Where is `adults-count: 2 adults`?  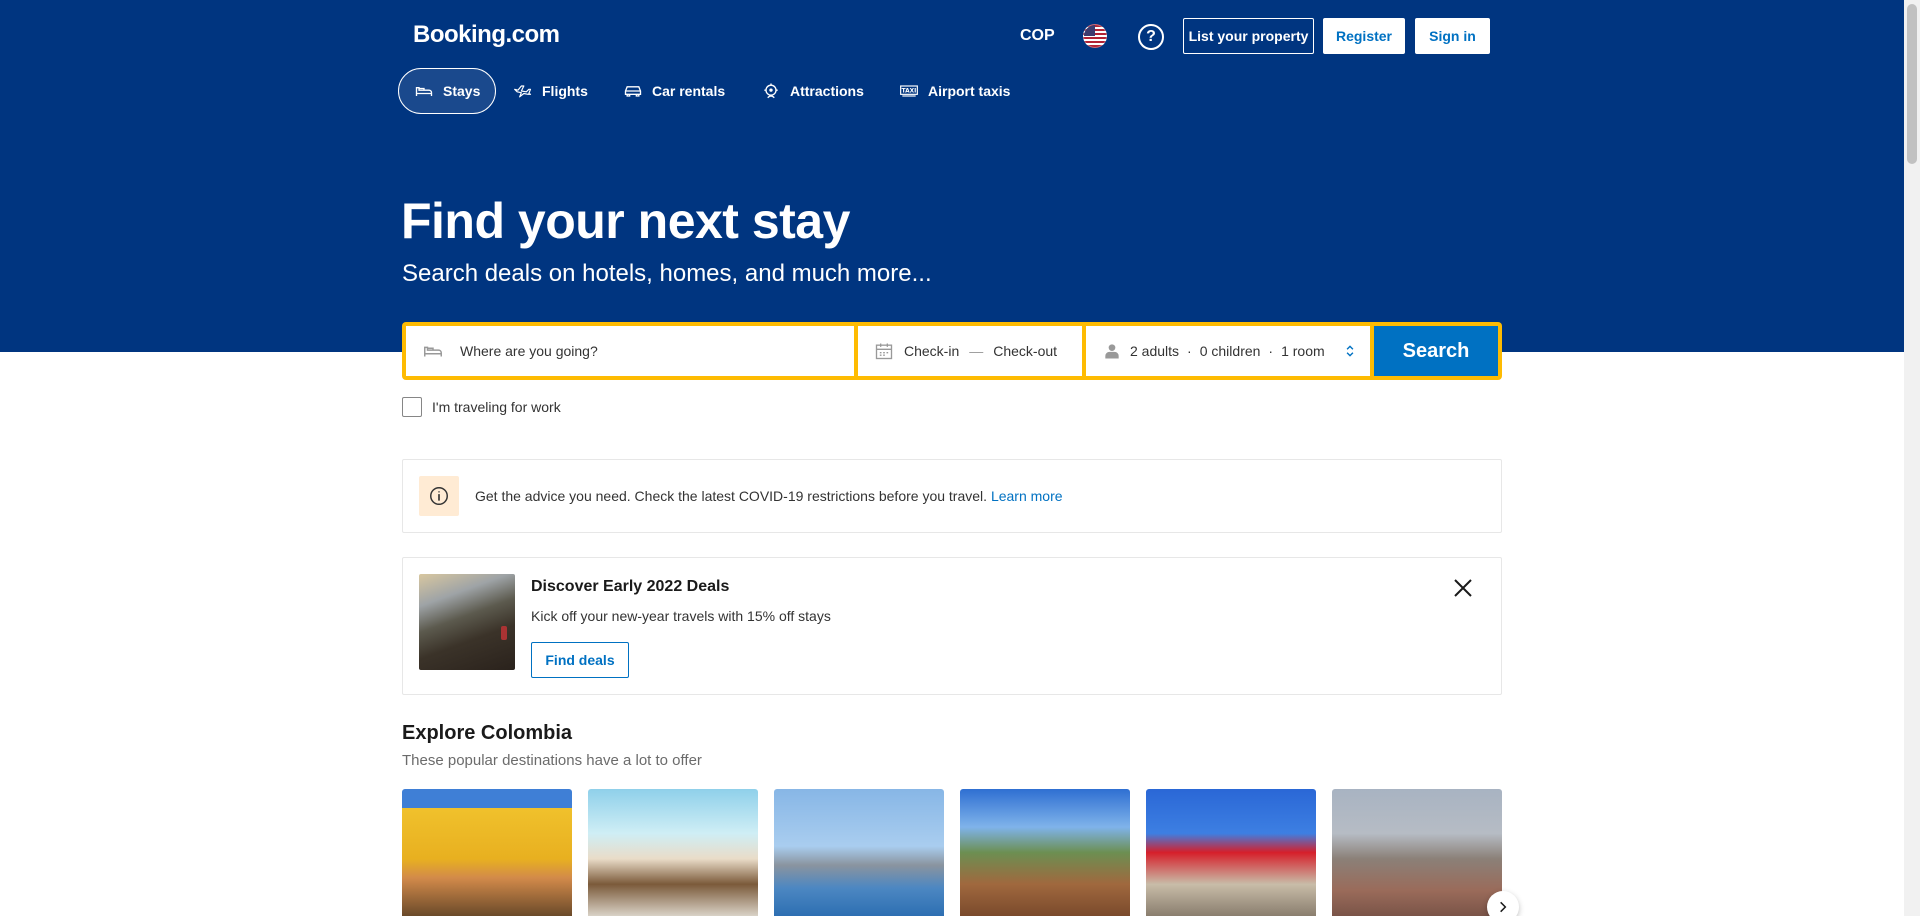 adults-count: 2 adults is located at coordinates (1155, 351).